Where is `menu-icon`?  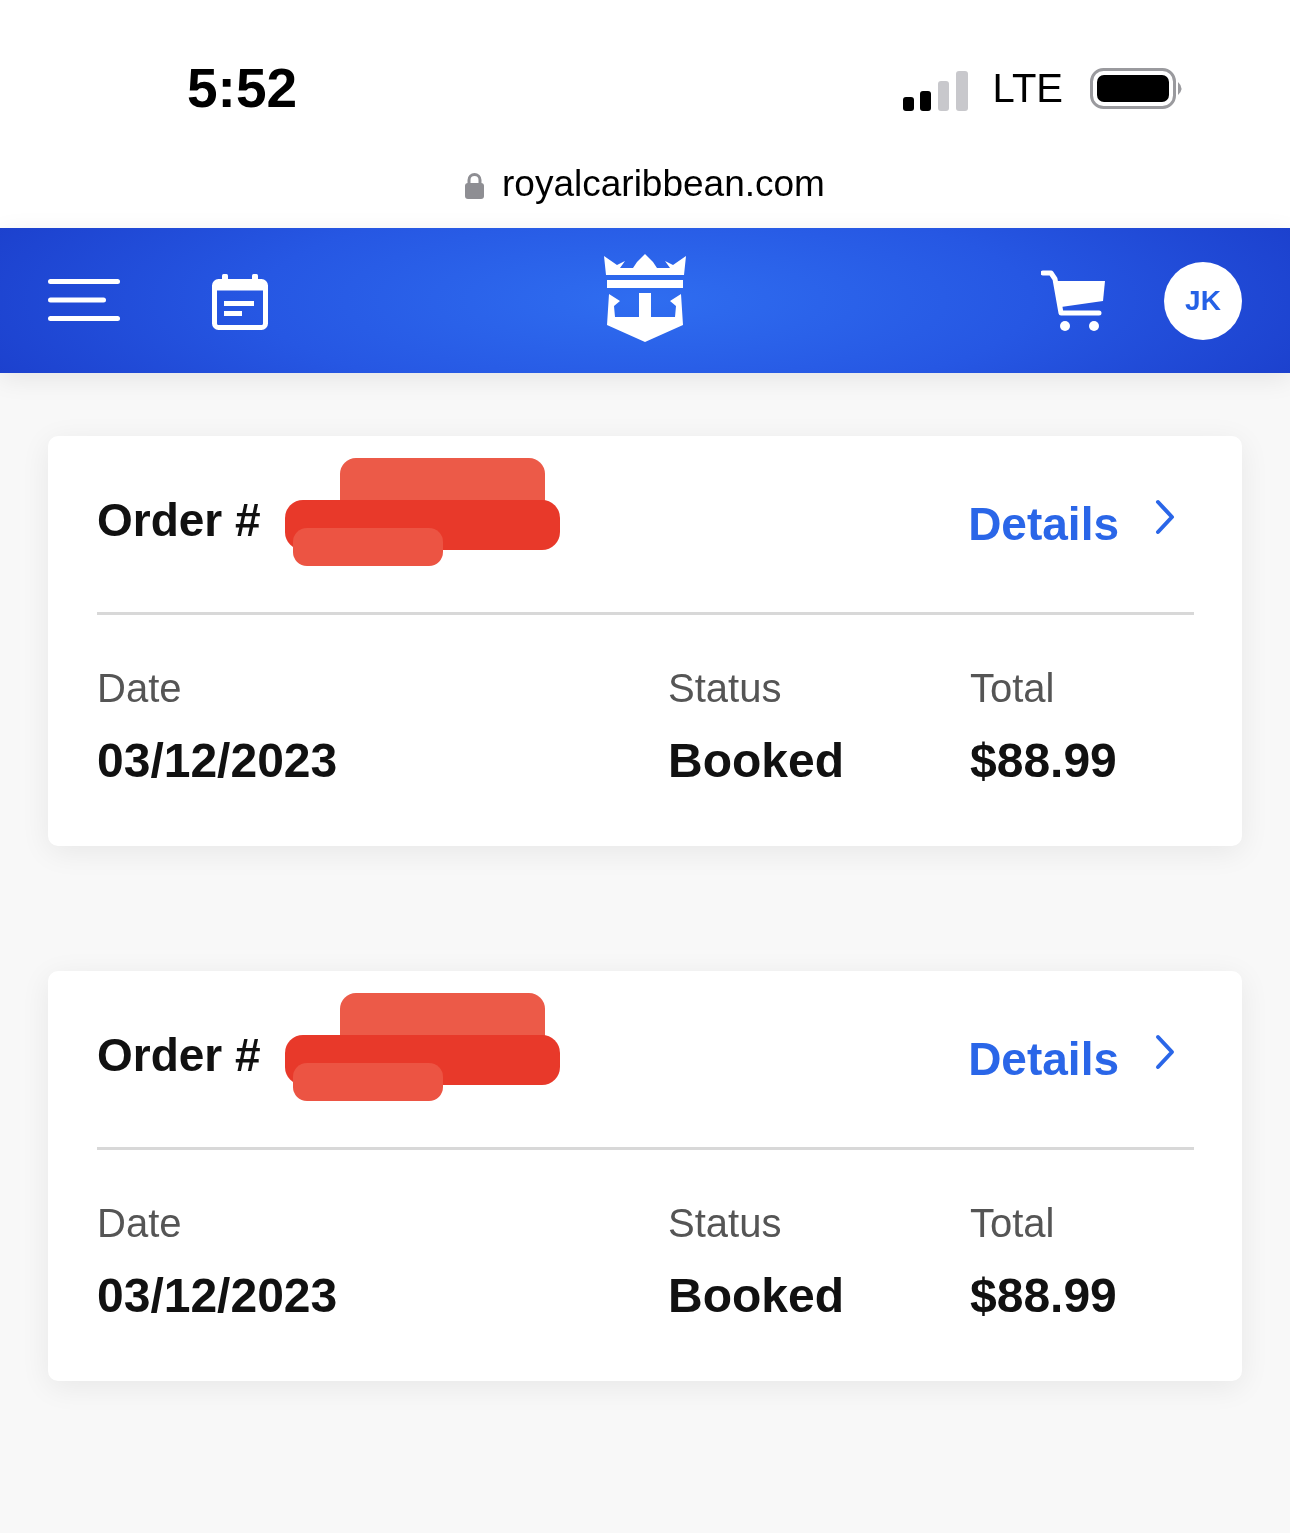
menu-icon is located at coordinates (84, 299).